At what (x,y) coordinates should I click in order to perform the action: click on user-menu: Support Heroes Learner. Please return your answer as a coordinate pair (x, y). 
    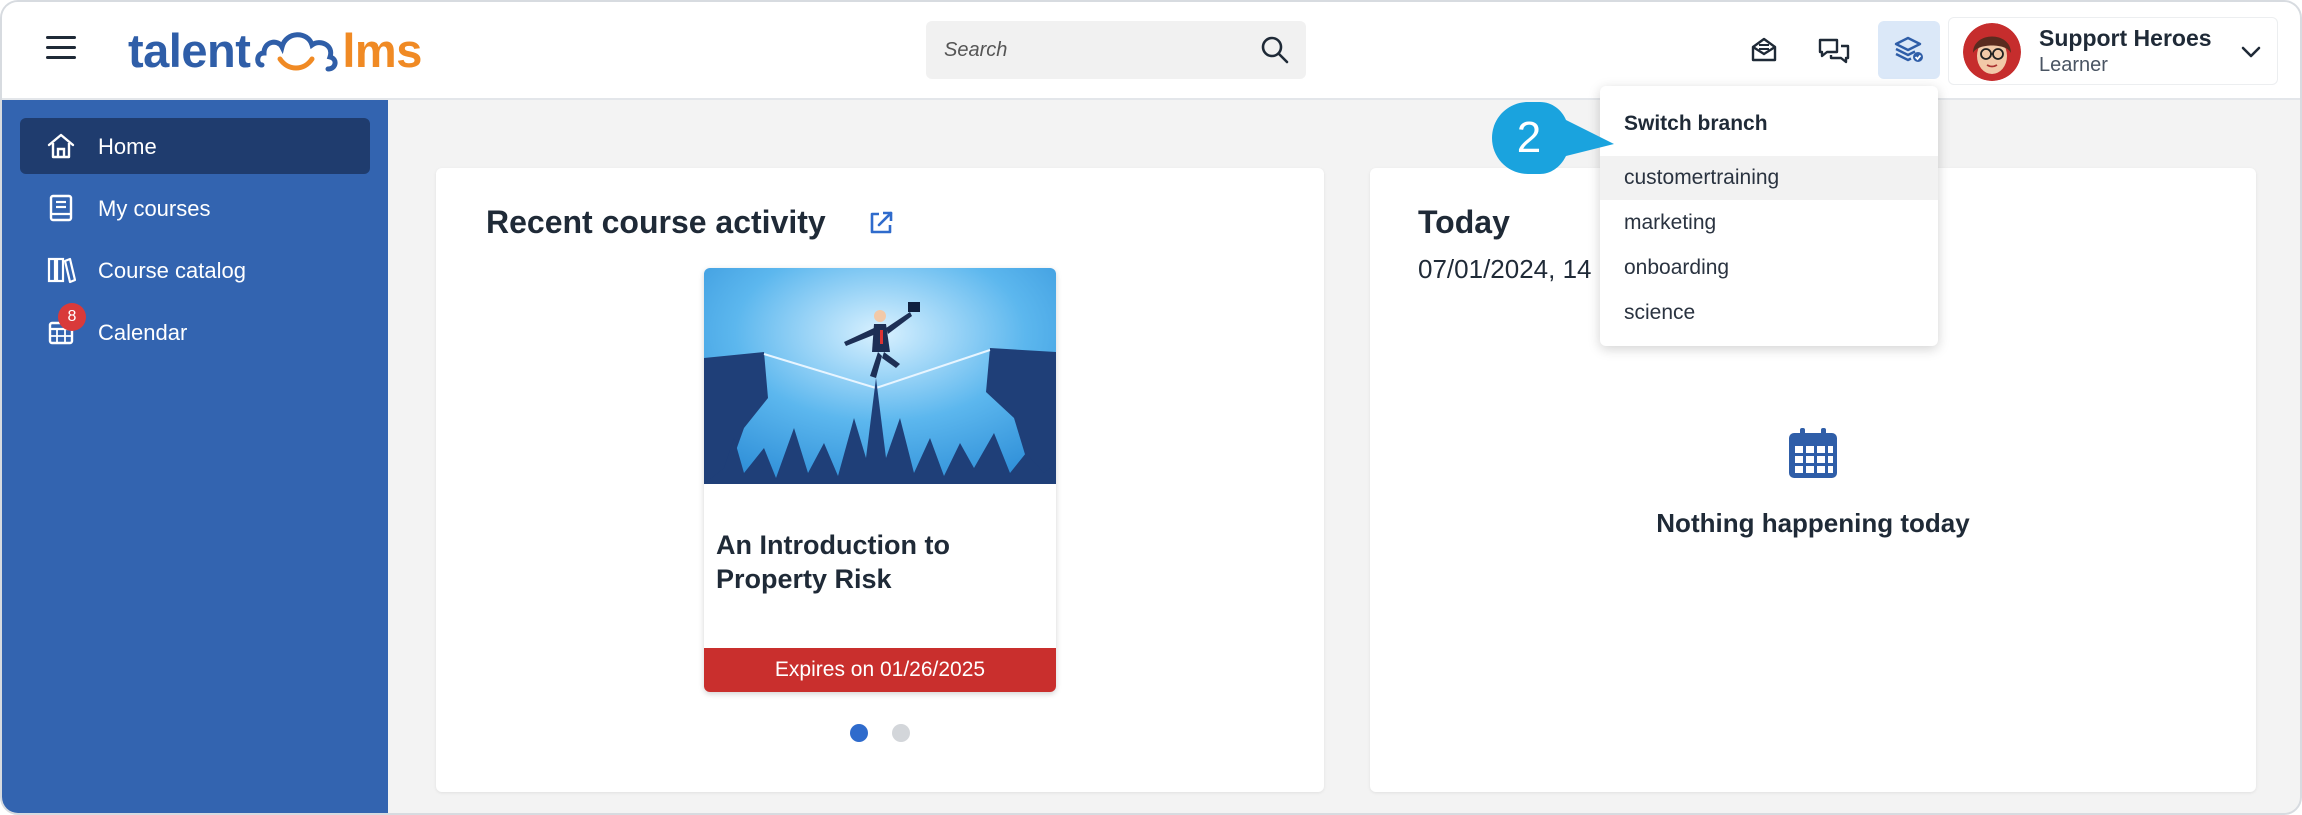
    Looking at the image, I should click on (2113, 51).